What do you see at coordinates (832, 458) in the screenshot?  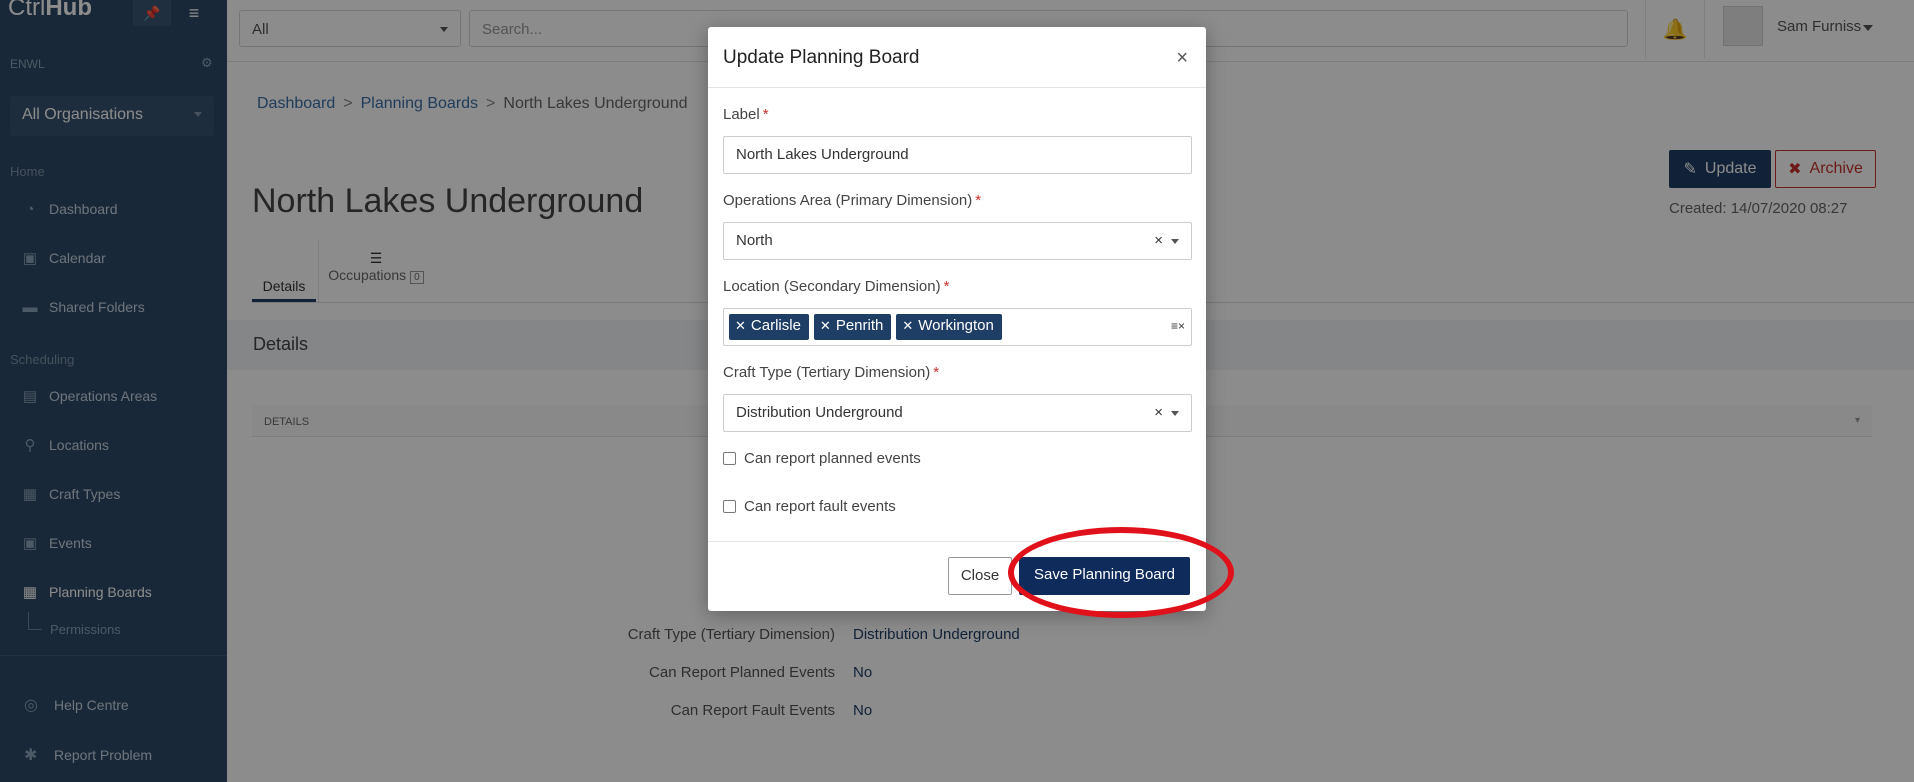 I see `checkbox-label: Can report planned events` at bounding box center [832, 458].